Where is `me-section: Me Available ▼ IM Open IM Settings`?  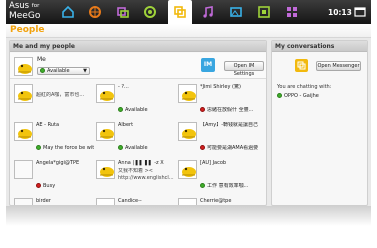
me-section: Me Available ▼ IM Open IM Settings is located at coordinates (138, 66).